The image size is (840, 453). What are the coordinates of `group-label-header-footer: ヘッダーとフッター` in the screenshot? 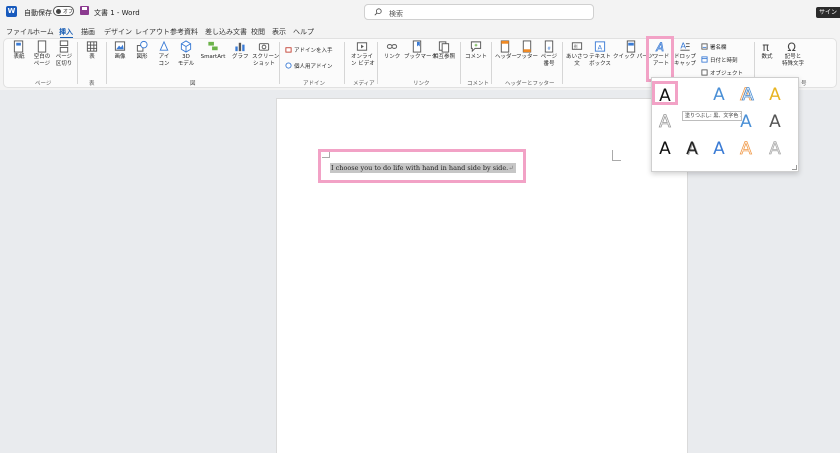 It's located at (530, 84).